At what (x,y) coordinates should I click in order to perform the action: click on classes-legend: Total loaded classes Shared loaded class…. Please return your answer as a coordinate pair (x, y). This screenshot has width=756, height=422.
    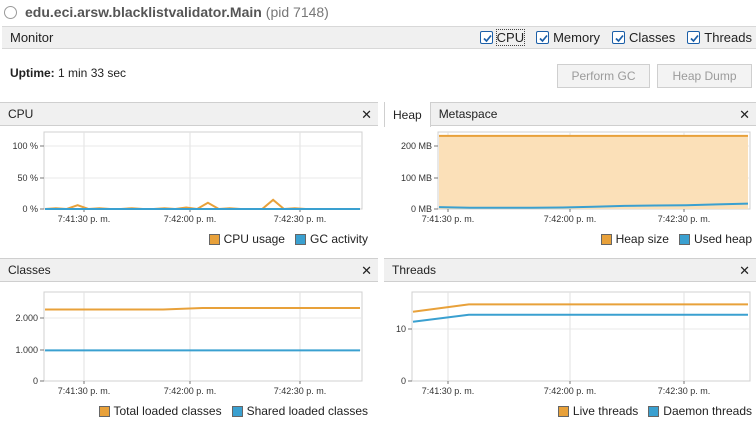
    Looking at the image, I should click on (228, 411).